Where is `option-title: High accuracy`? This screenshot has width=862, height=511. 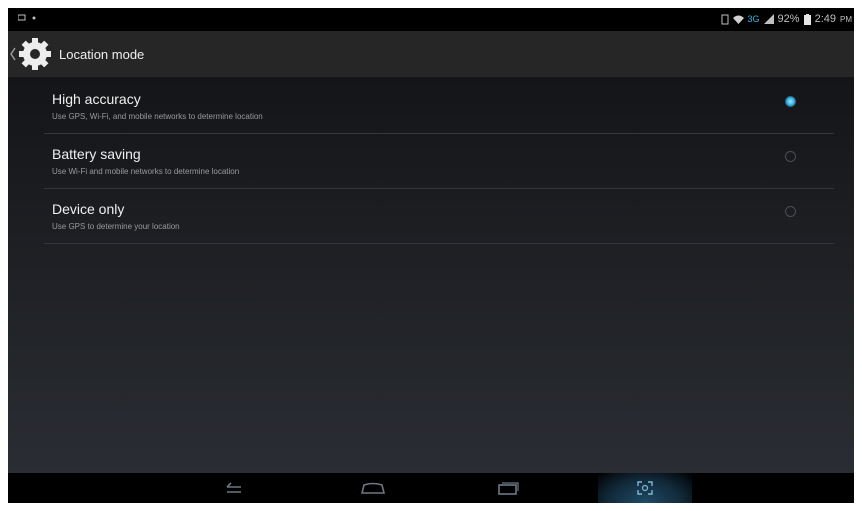
option-title: High accuracy is located at coordinates (96, 99).